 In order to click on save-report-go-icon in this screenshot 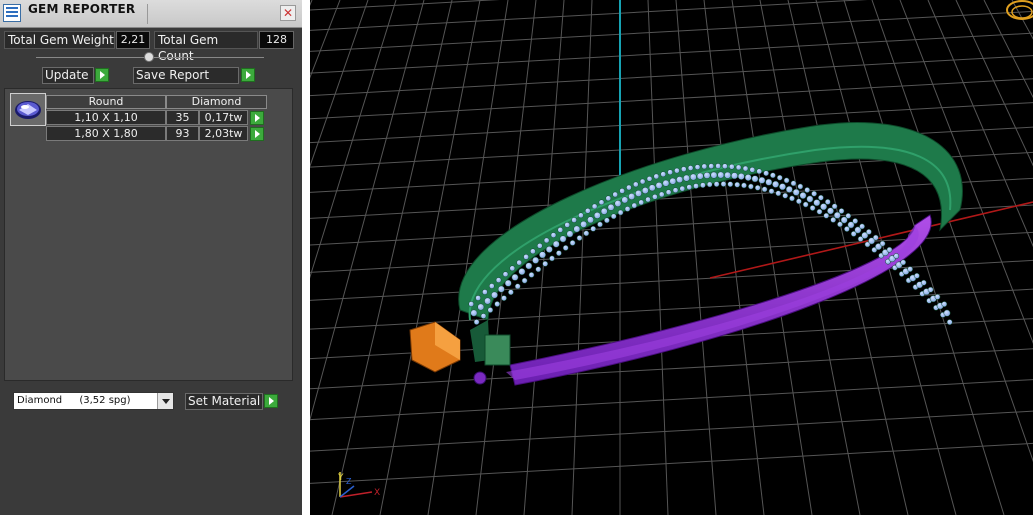, I will do `click(248, 75)`.